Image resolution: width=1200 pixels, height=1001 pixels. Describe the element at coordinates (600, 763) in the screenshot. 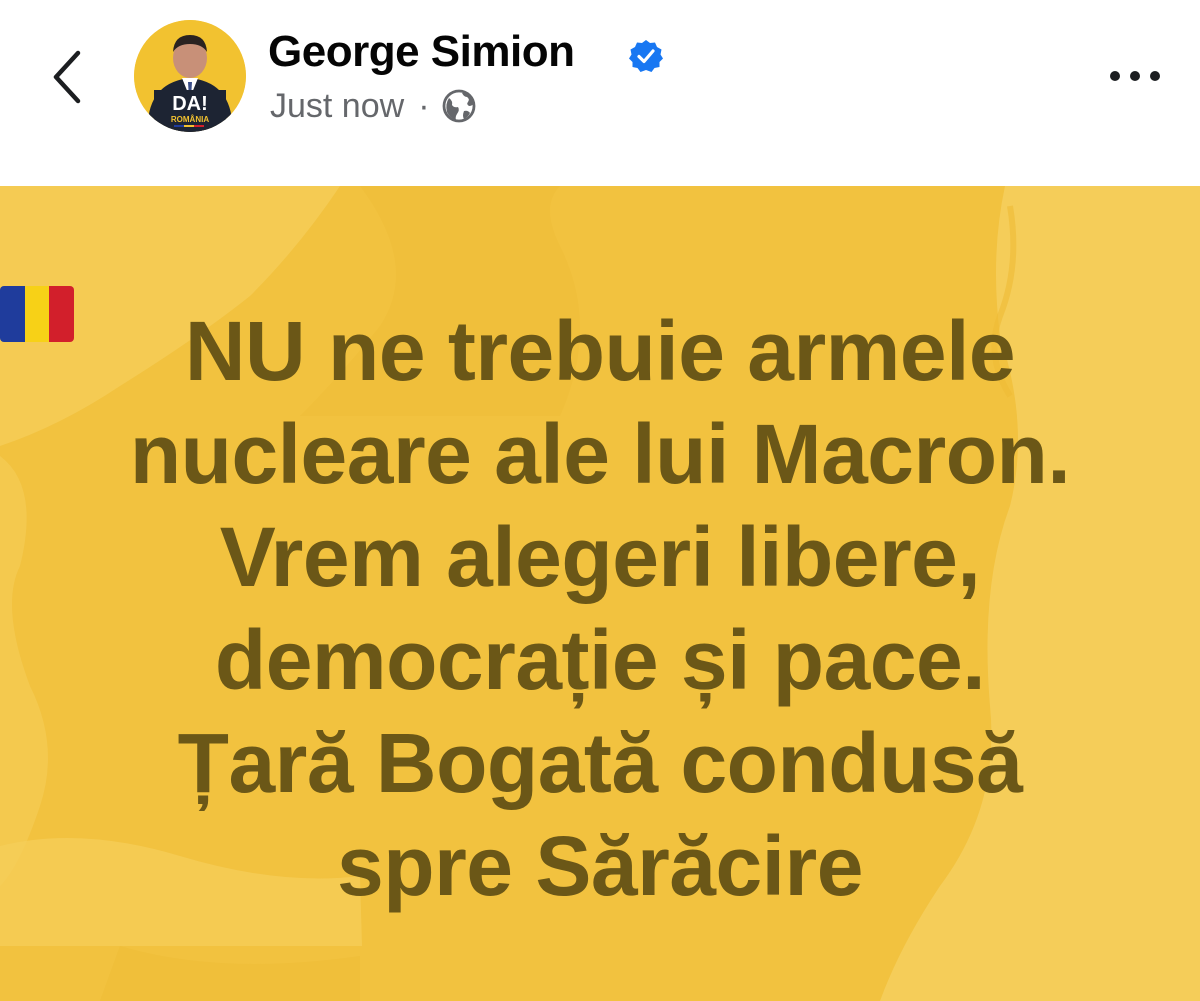

I see `post-line-5: Țară Bogată condusă` at that location.